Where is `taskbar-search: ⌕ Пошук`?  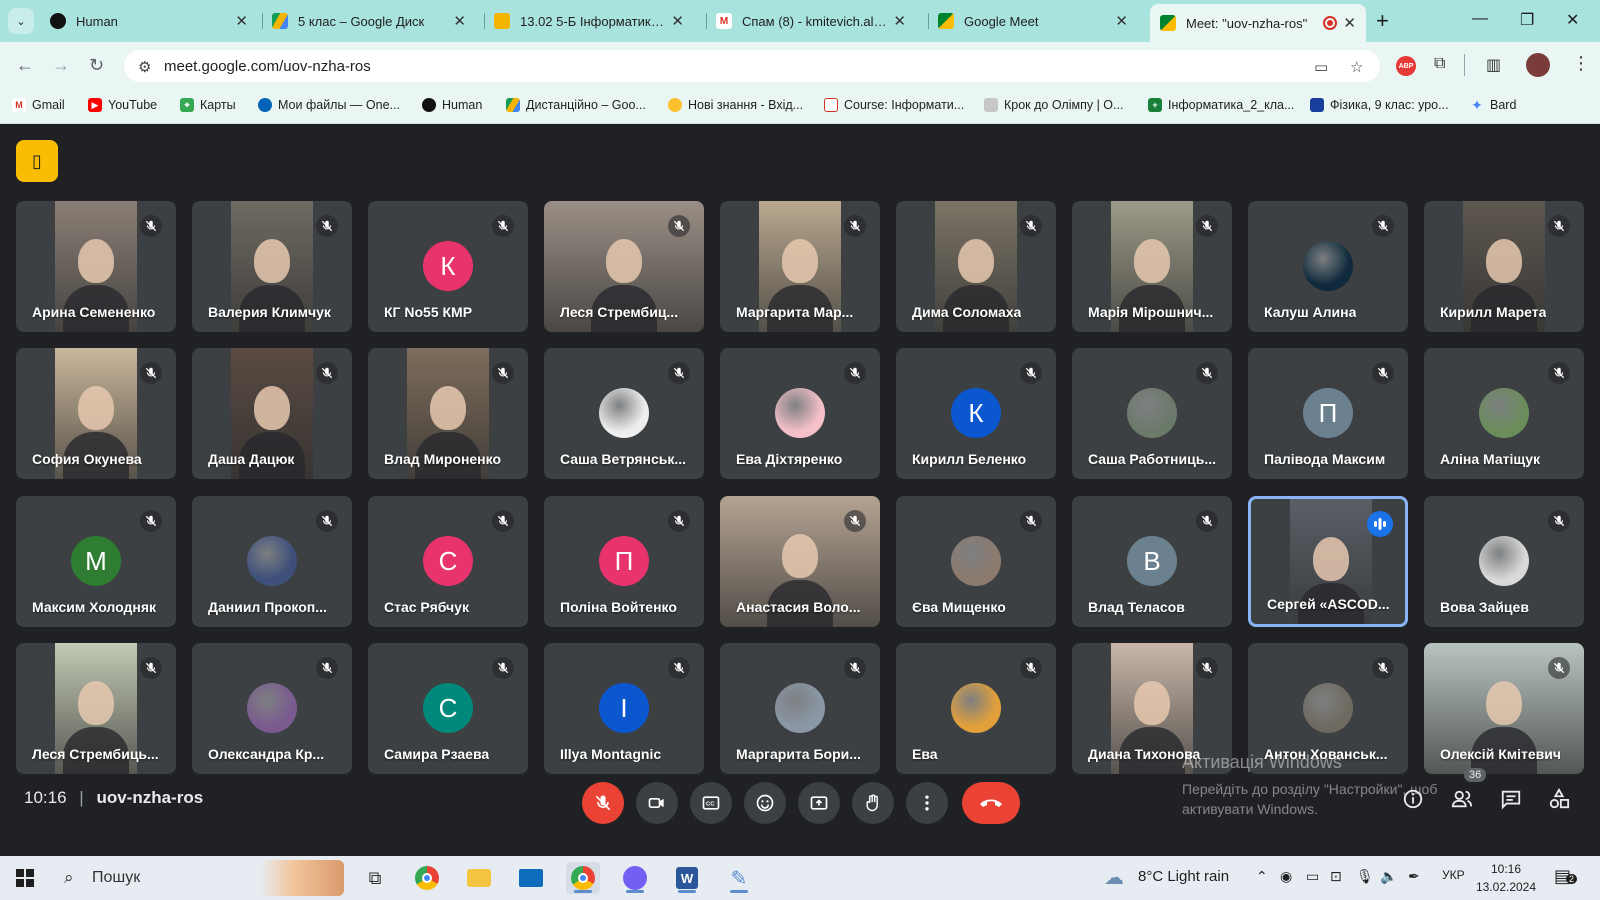
taskbar-search: ⌕ Пошук is located at coordinates (202, 878).